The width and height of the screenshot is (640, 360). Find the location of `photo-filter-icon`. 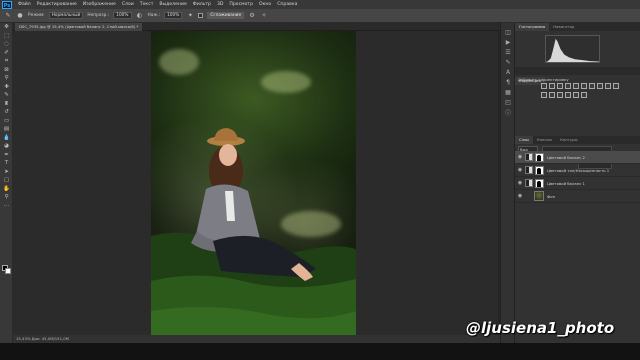

photo-filter-icon is located at coordinates (608, 86).